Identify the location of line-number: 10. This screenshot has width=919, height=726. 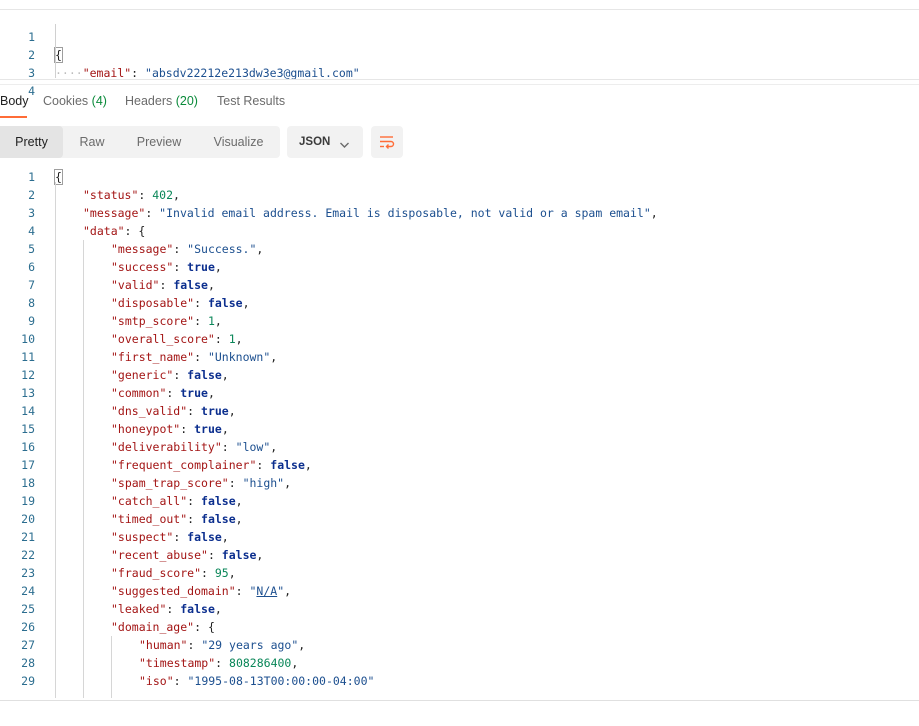
(28, 339).